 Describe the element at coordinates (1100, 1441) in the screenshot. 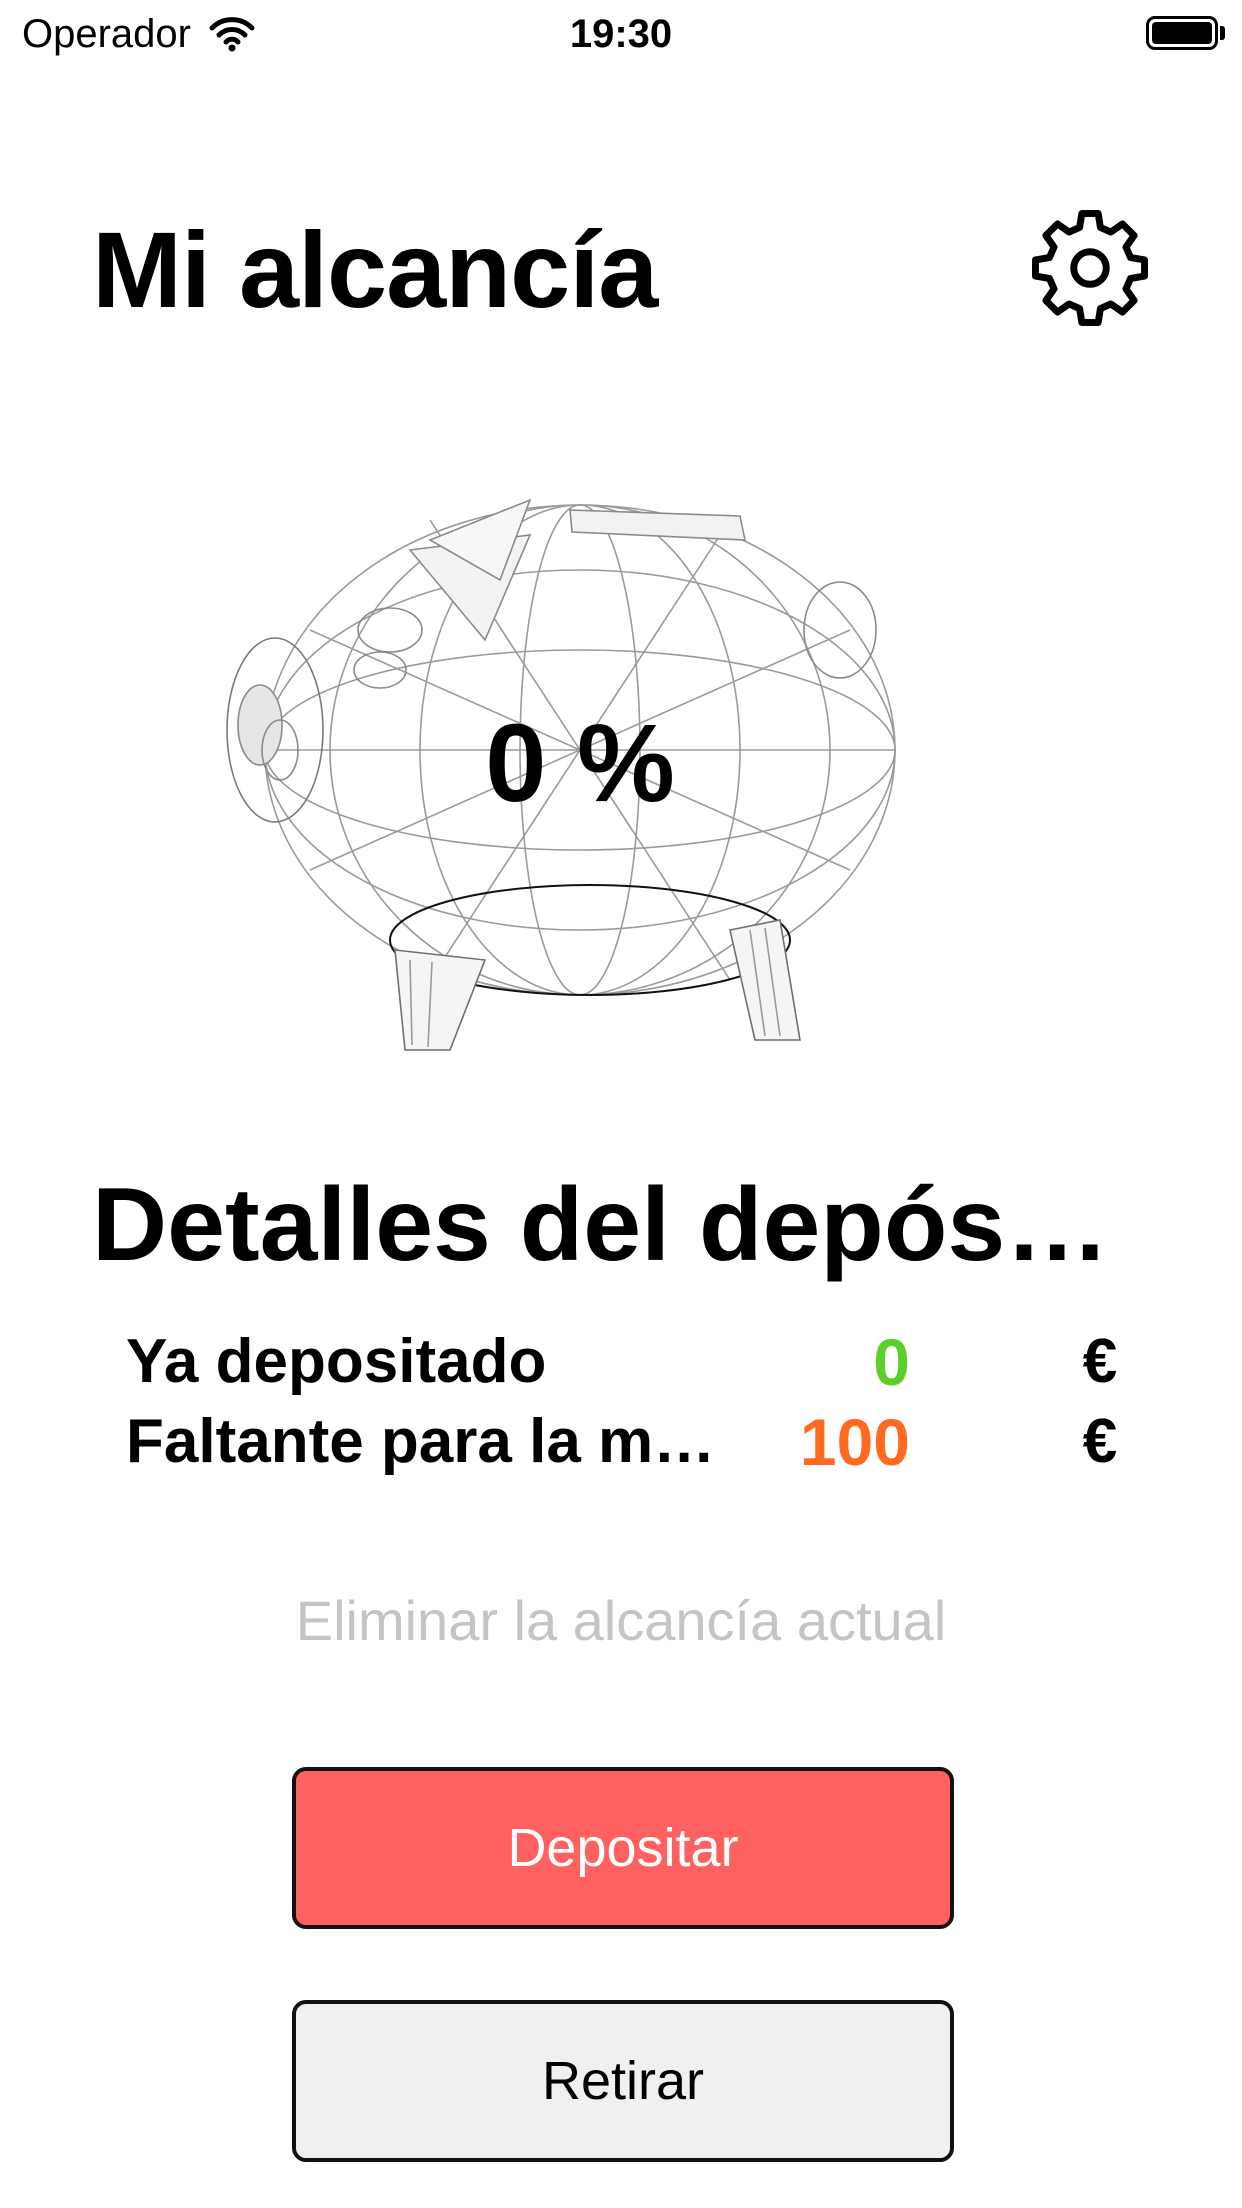

I see `remaining-currency: €` at that location.